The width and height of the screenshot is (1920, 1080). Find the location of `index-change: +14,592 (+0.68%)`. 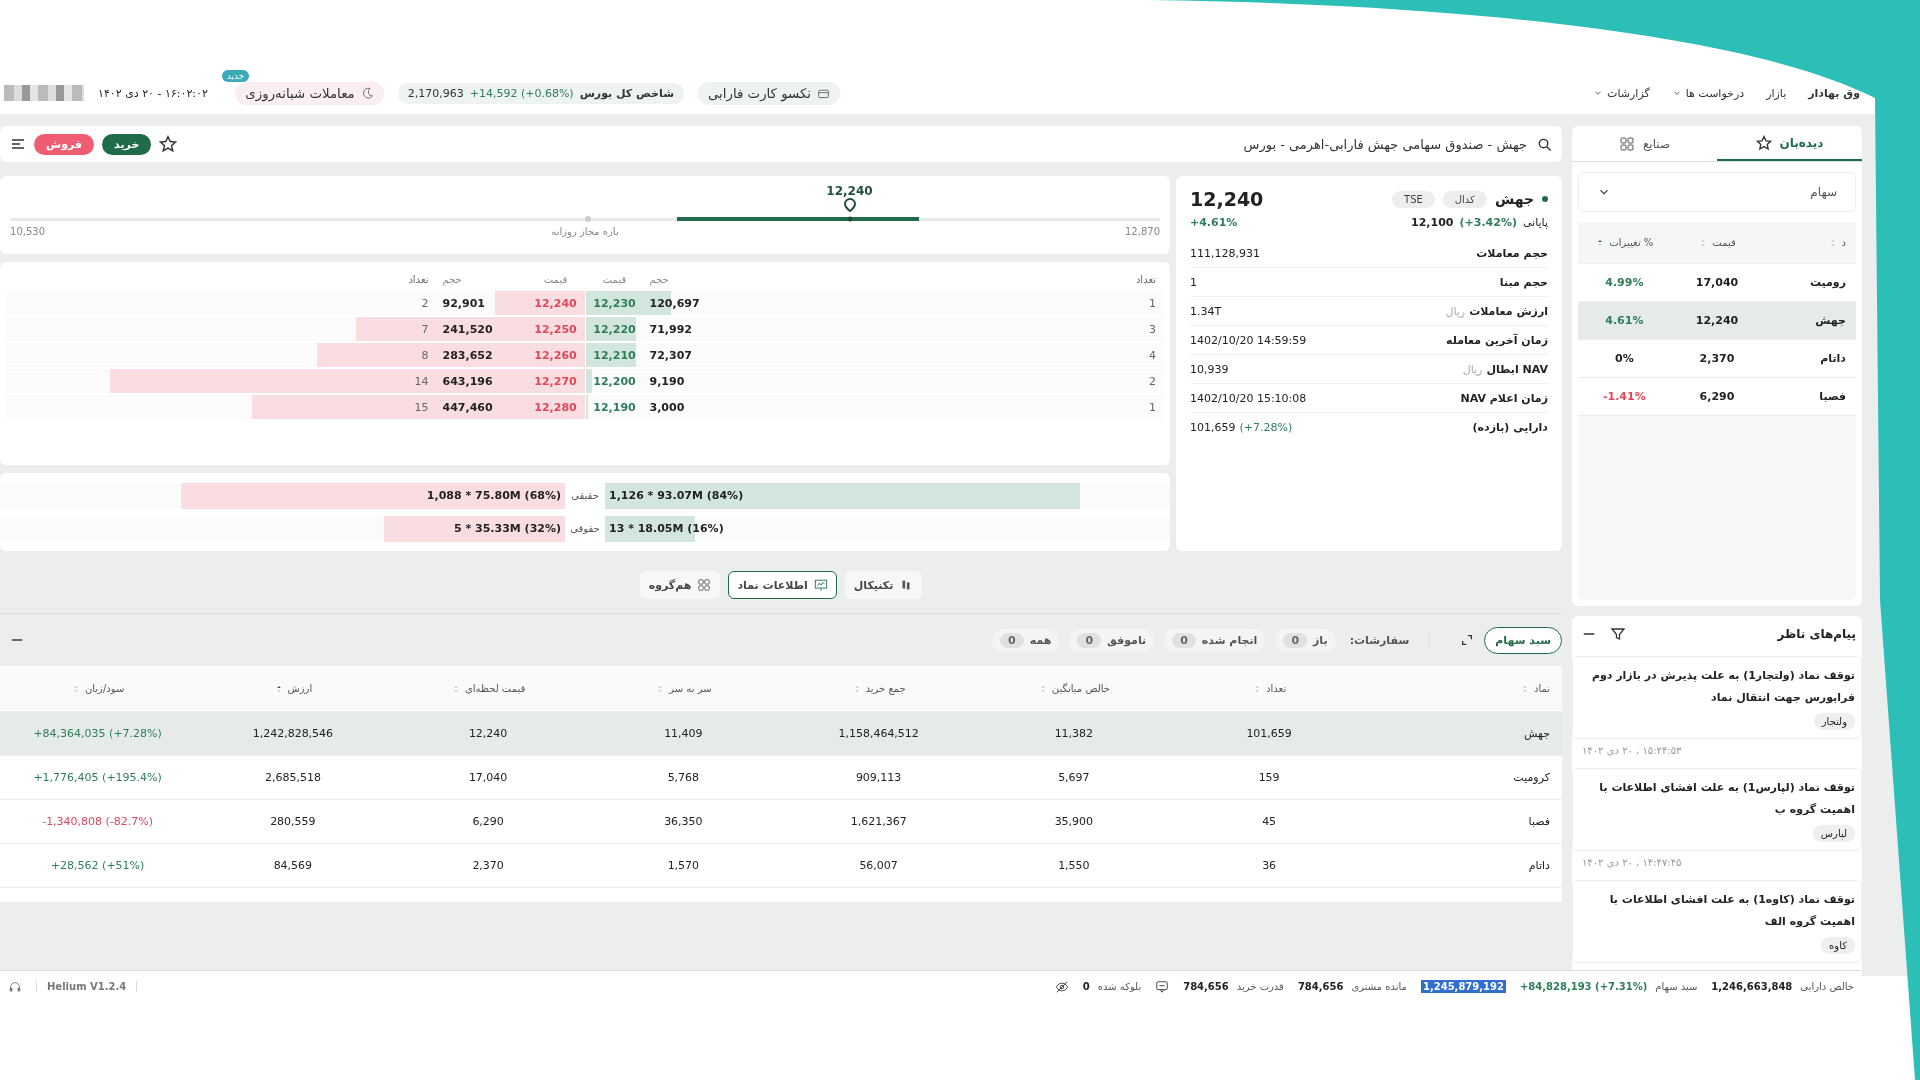

index-change: +14,592 (+0.68%) is located at coordinates (521, 93).